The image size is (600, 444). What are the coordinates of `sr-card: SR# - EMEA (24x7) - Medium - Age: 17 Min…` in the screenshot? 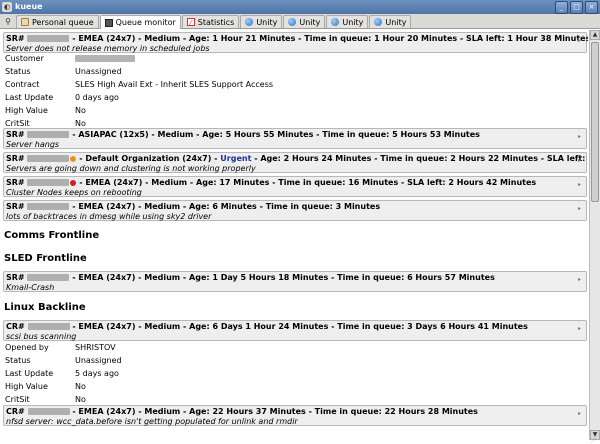 It's located at (295, 186).